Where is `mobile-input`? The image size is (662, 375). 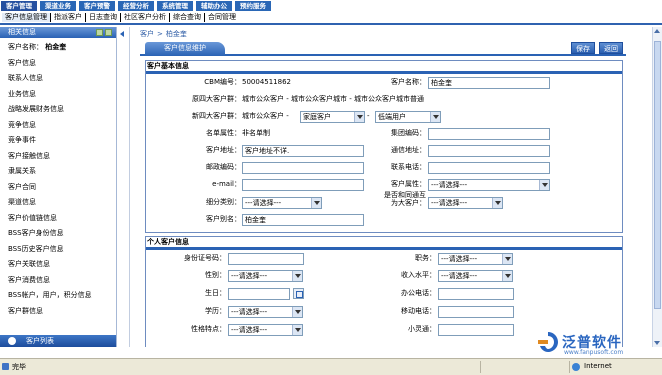
mobile-input is located at coordinates (476, 312).